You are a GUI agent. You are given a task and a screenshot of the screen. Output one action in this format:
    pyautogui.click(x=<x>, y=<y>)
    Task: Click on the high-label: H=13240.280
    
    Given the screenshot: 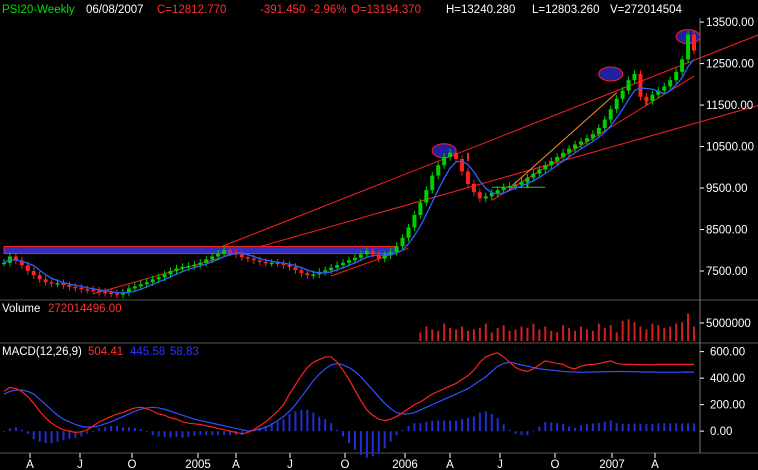 What is the action you would take?
    pyautogui.click(x=480, y=10)
    